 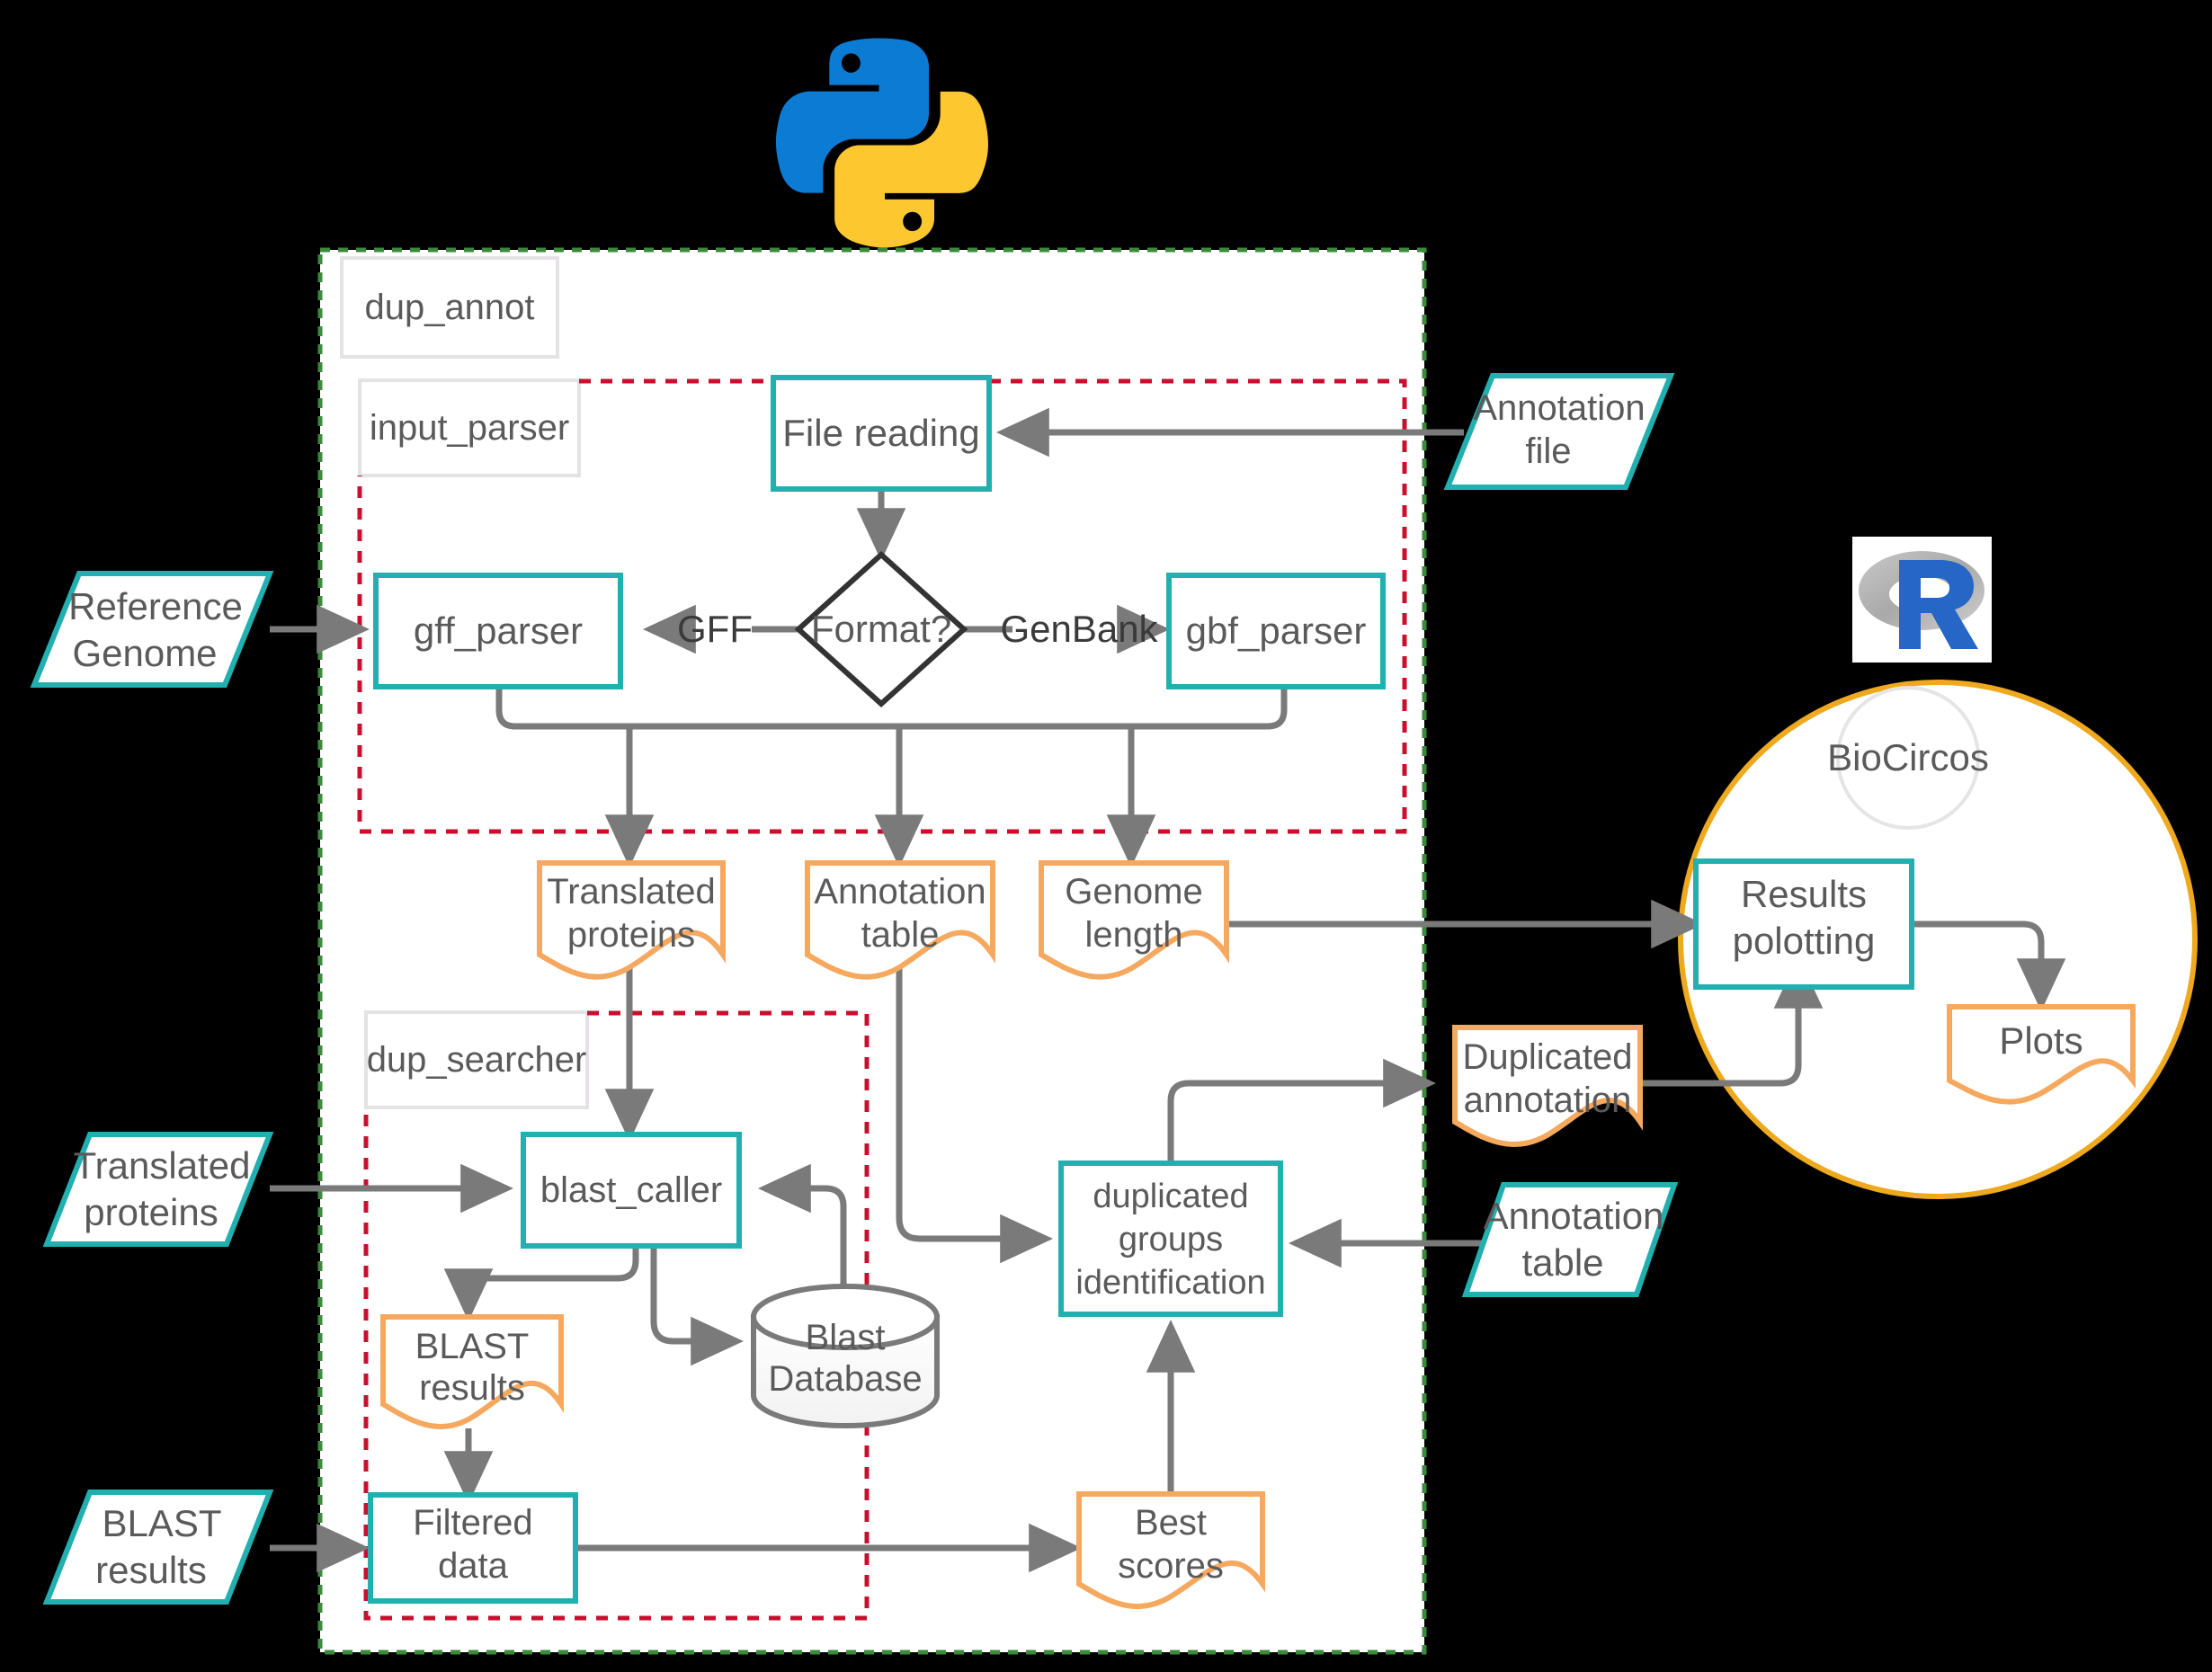 I want to click on node-results-plotting, so click(x=1803, y=924).